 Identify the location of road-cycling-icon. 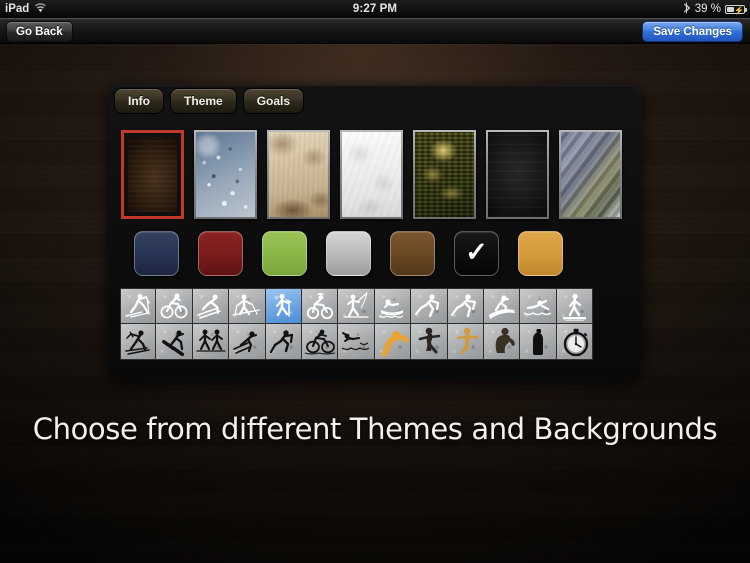
(320, 342).